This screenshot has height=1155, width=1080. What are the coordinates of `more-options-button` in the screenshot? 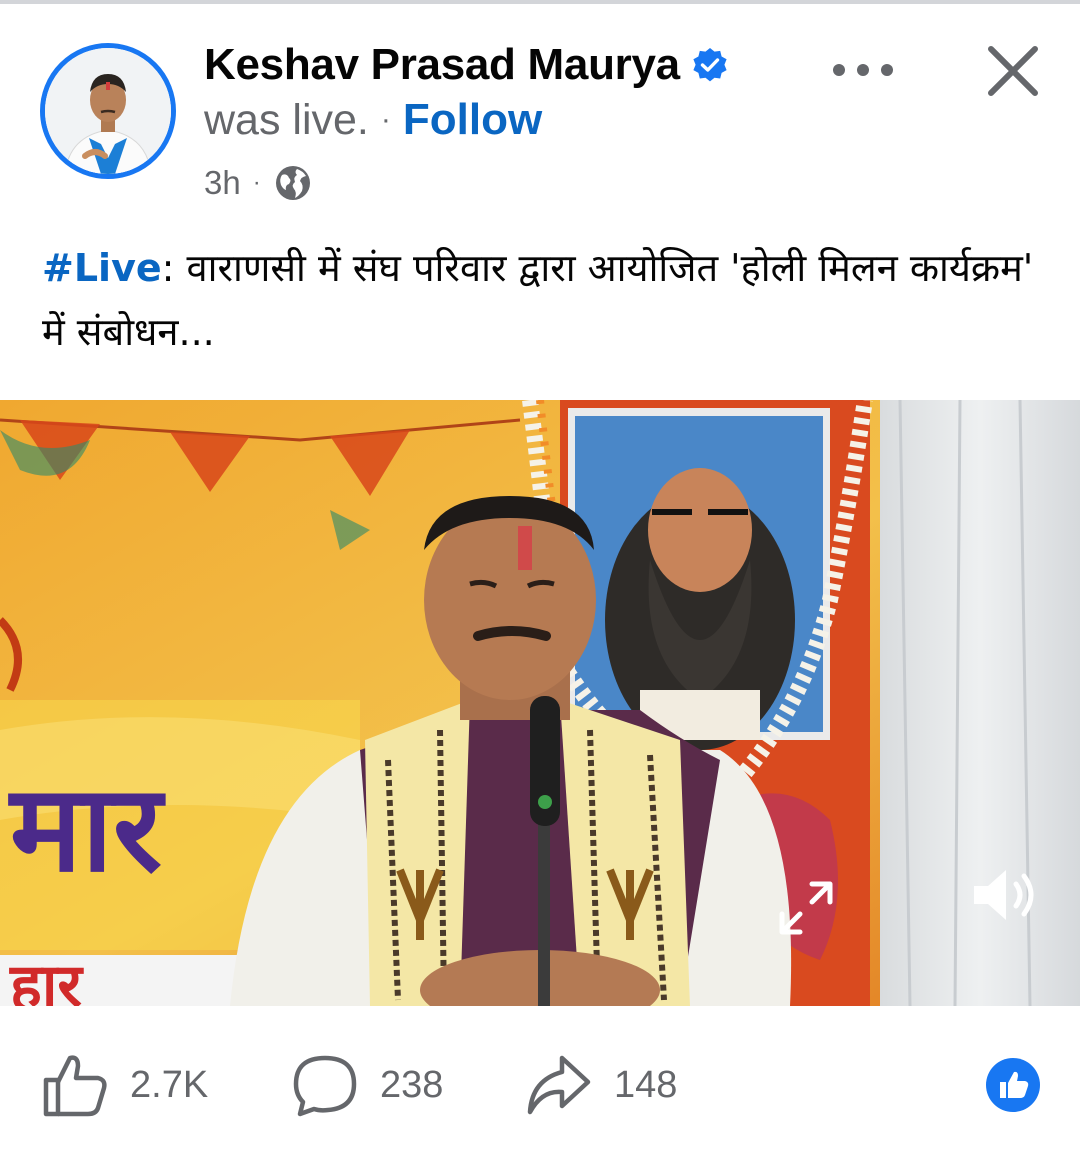 It's located at (863, 70).